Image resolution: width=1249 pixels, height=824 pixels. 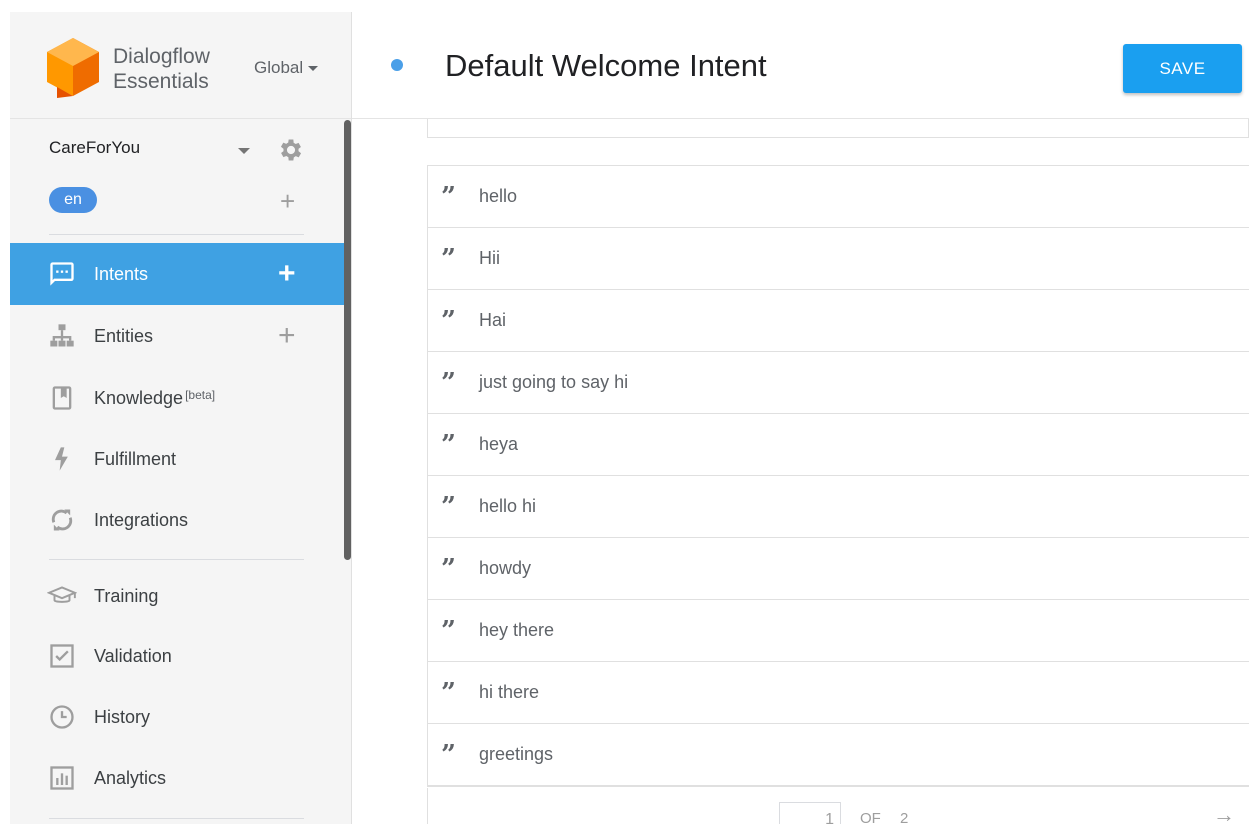 What do you see at coordinates (838, 569) in the screenshot?
I see `list-item: ” howdy` at bounding box center [838, 569].